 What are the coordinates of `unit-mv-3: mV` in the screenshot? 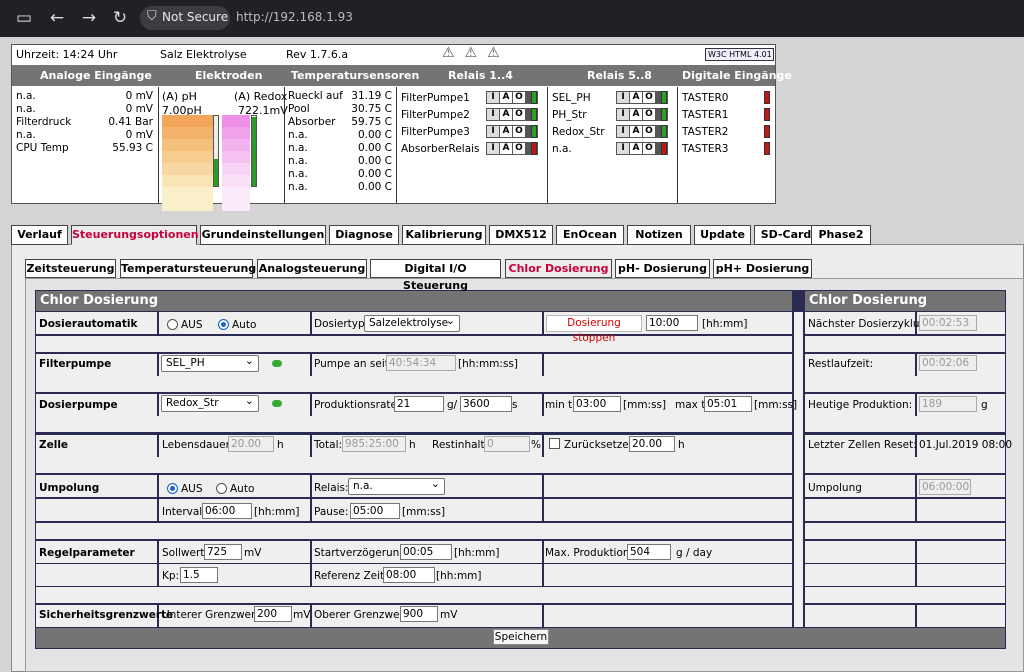 It's located at (449, 615).